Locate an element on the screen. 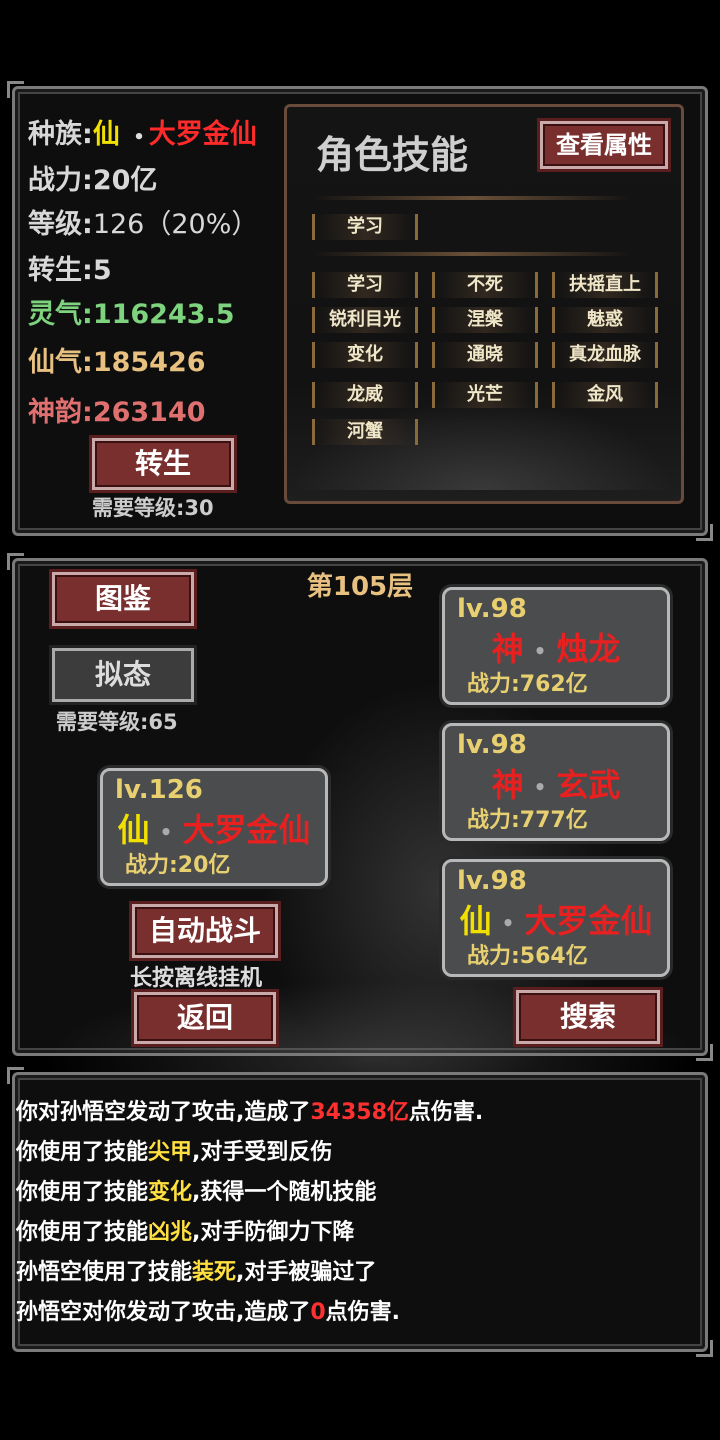  level-value: 126（20%） is located at coordinates (175, 224).